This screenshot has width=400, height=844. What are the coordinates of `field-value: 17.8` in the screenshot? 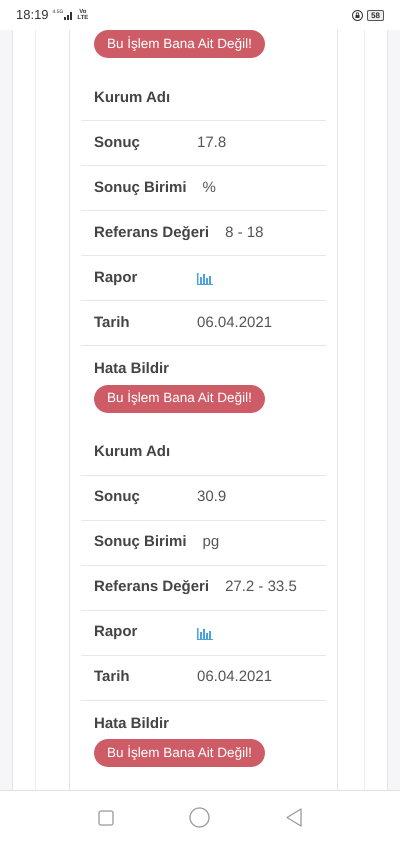 It's located at (211, 142).